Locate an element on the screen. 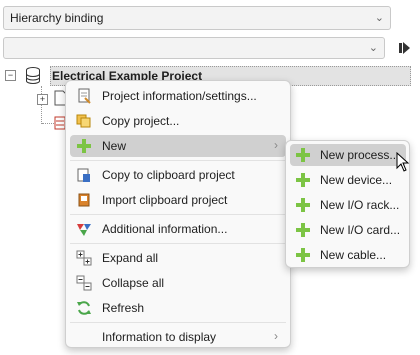  menu-item-label: Expand all is located at coordinates (130, 258).